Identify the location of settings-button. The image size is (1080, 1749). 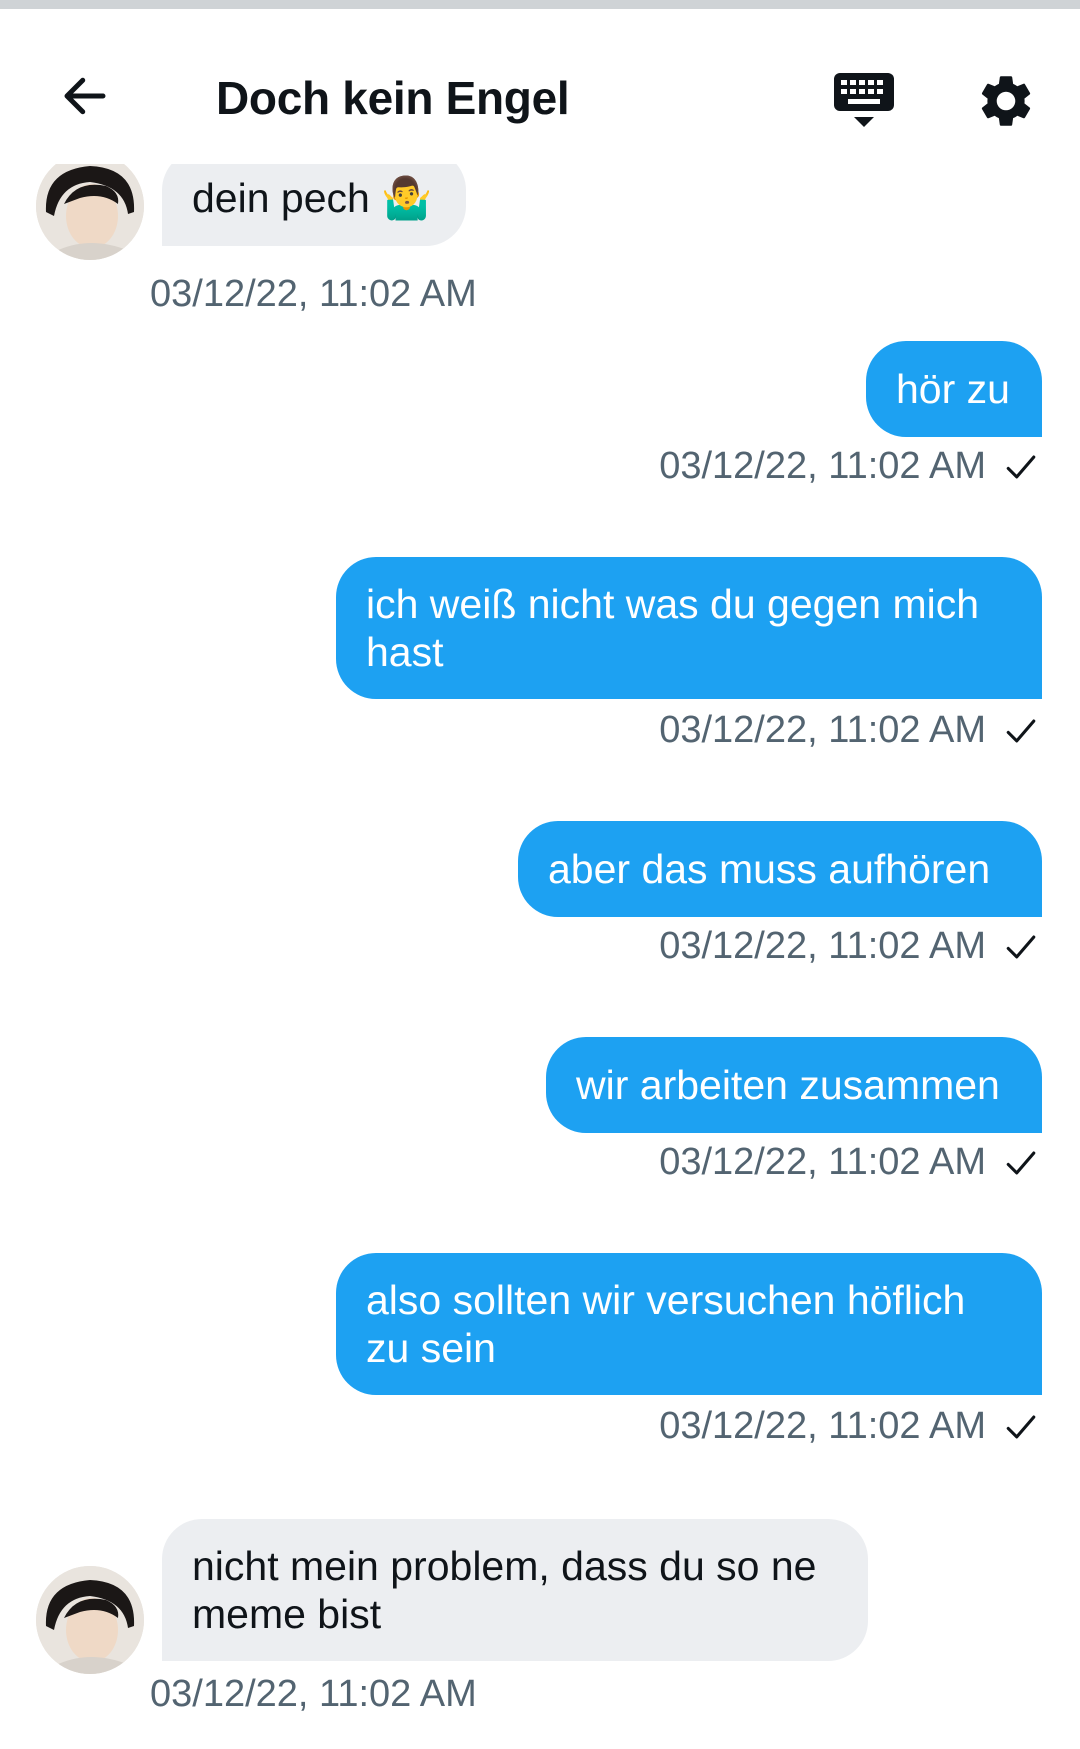
(1006, 101).